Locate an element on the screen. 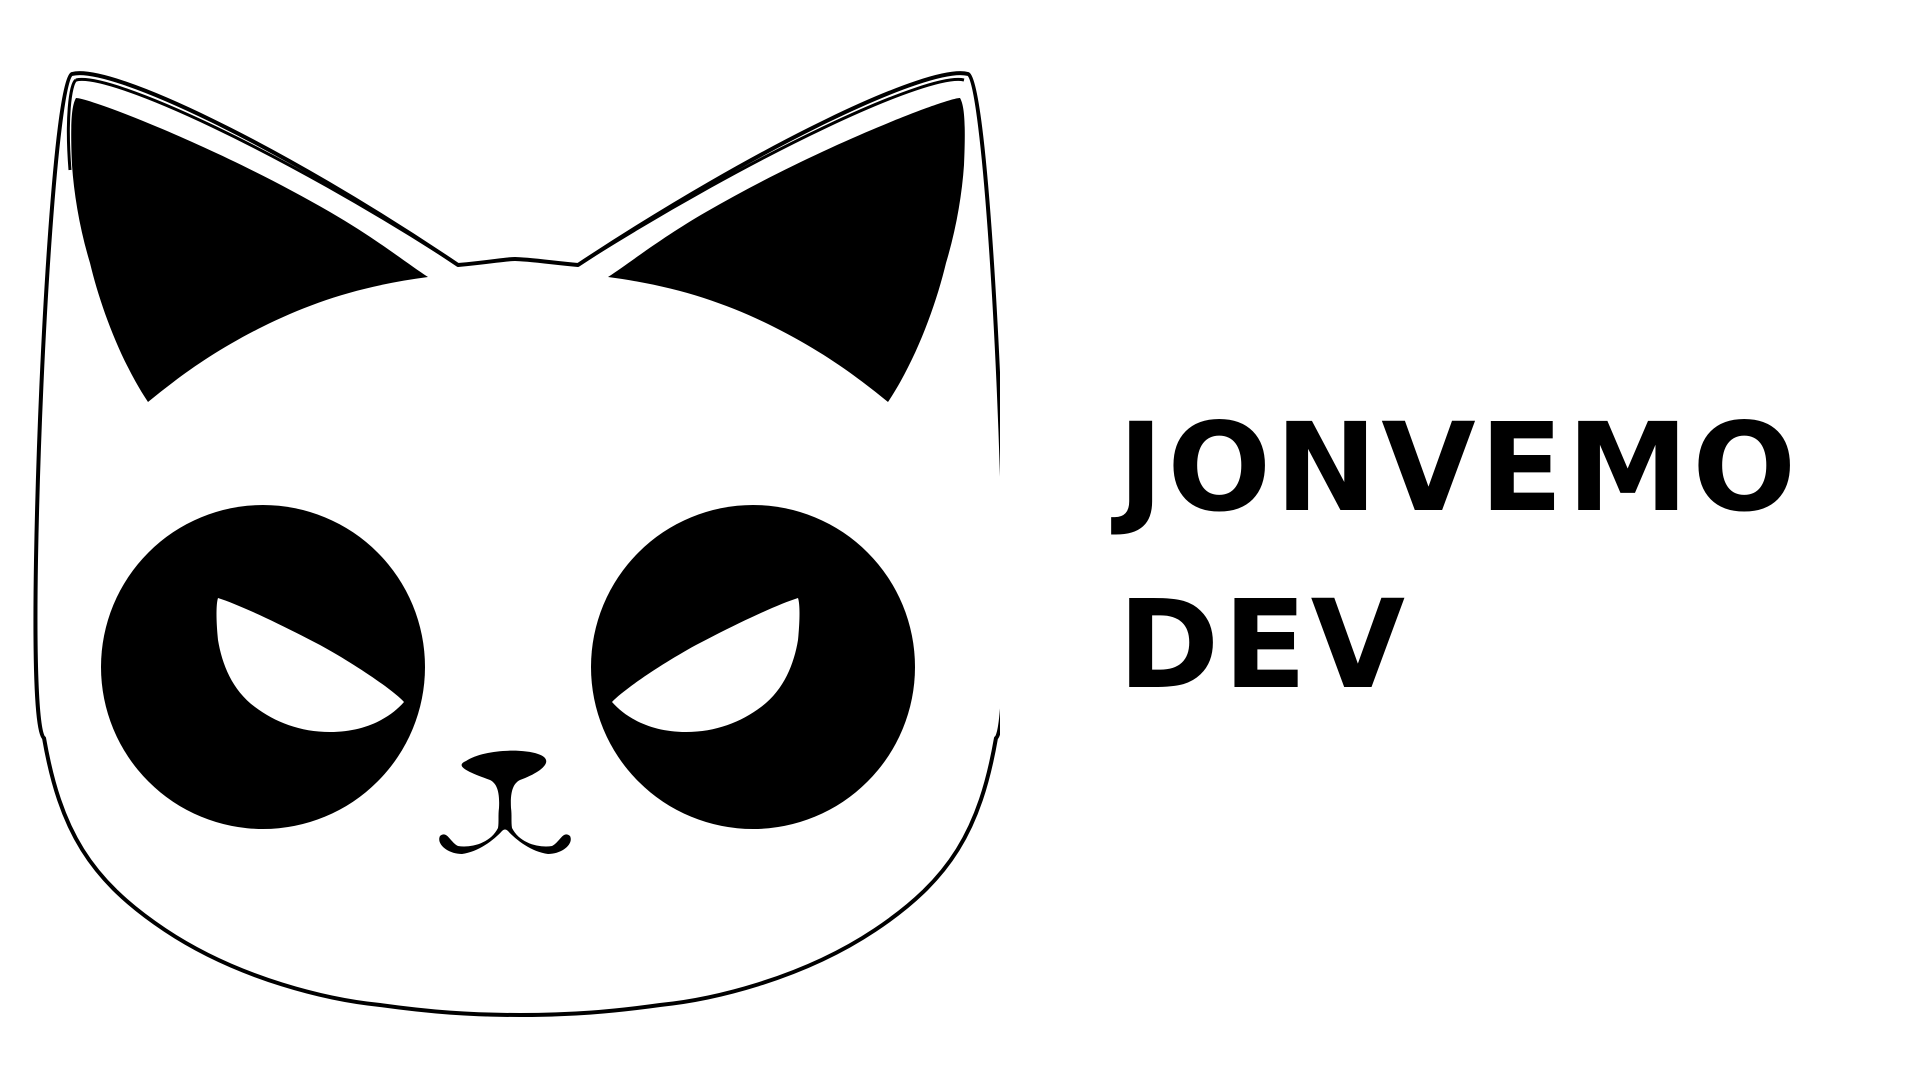 Image resolution: width=1920 pixels, height=1080 pixels. wordmark-line-2: DEV is located at coordinates (1264, 645).